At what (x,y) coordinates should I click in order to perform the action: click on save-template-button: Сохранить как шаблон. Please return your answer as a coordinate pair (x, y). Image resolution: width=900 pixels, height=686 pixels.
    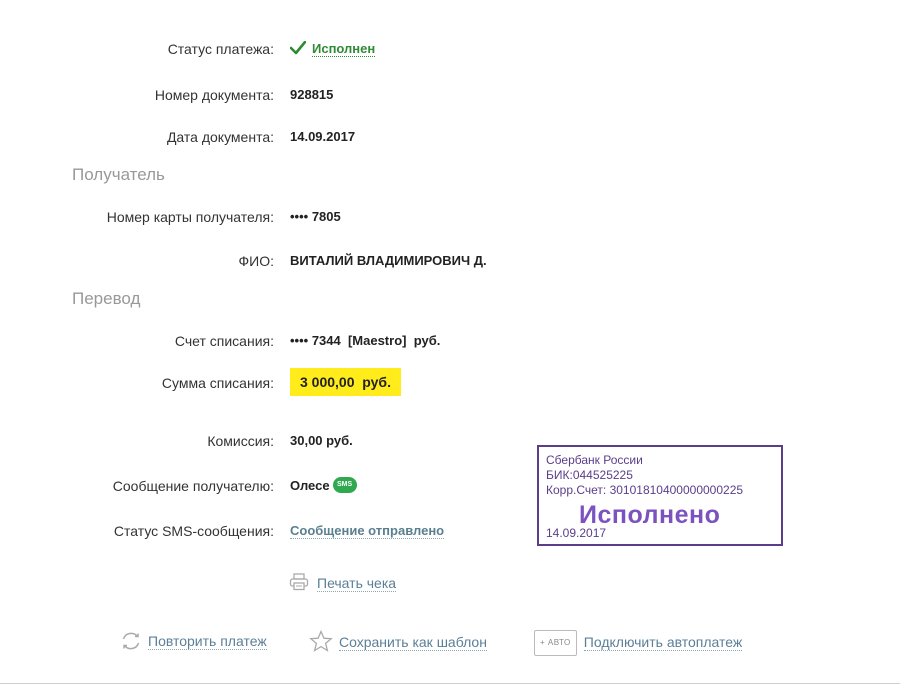
    Looking at the image, I should click on (398, 641).